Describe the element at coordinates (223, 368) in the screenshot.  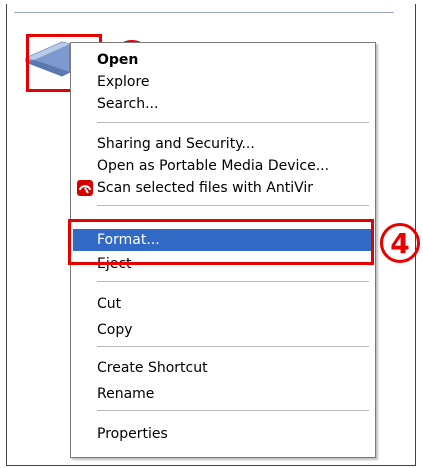
I see `menu-item-create-shortcut: Create Shortcut` at that location.